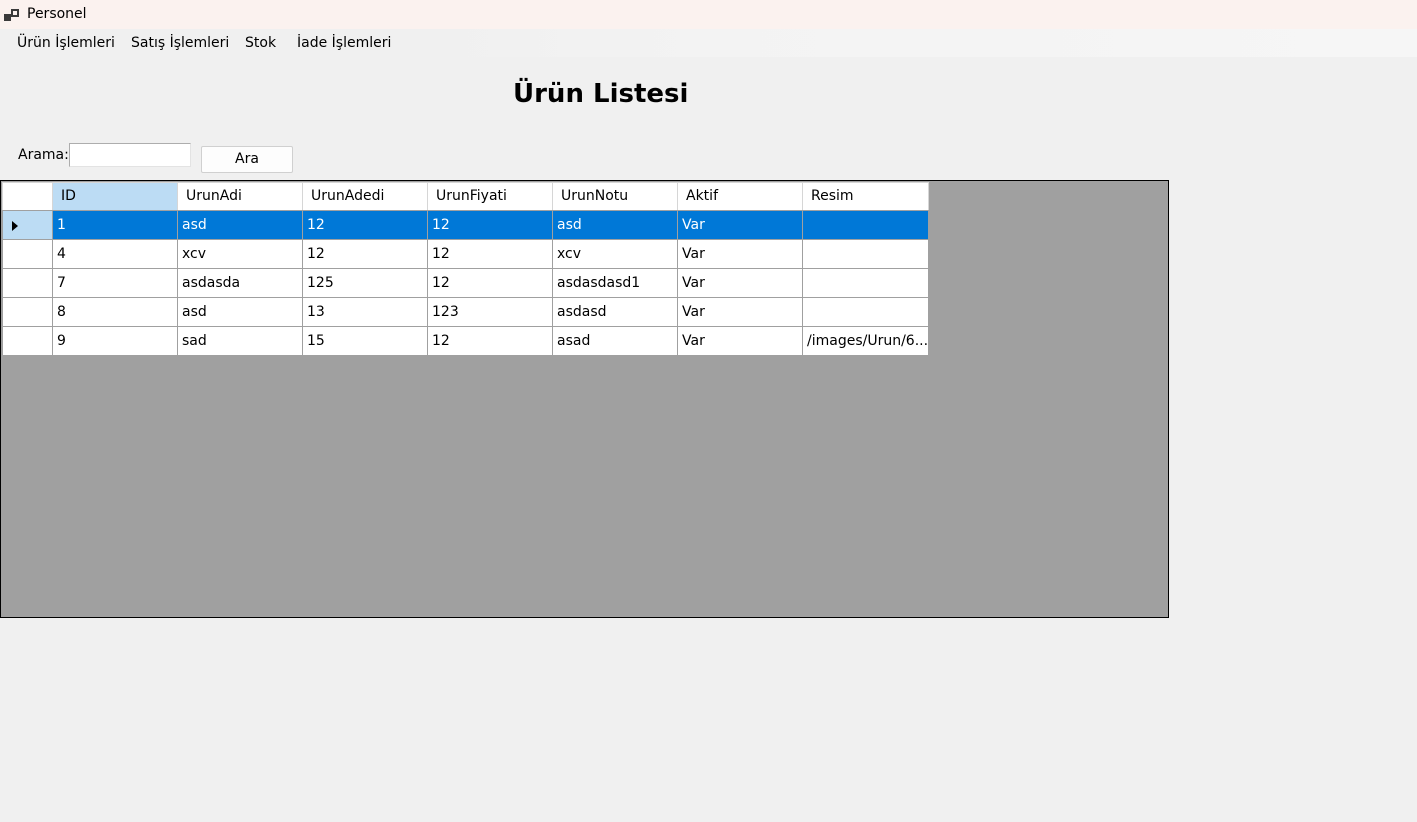 The height and width of the screenshot is (822, 1417). What do you see at coordinates (115, 254) in the screenshot?
I see `cell-id: 4` at bounding box center [115, 254].